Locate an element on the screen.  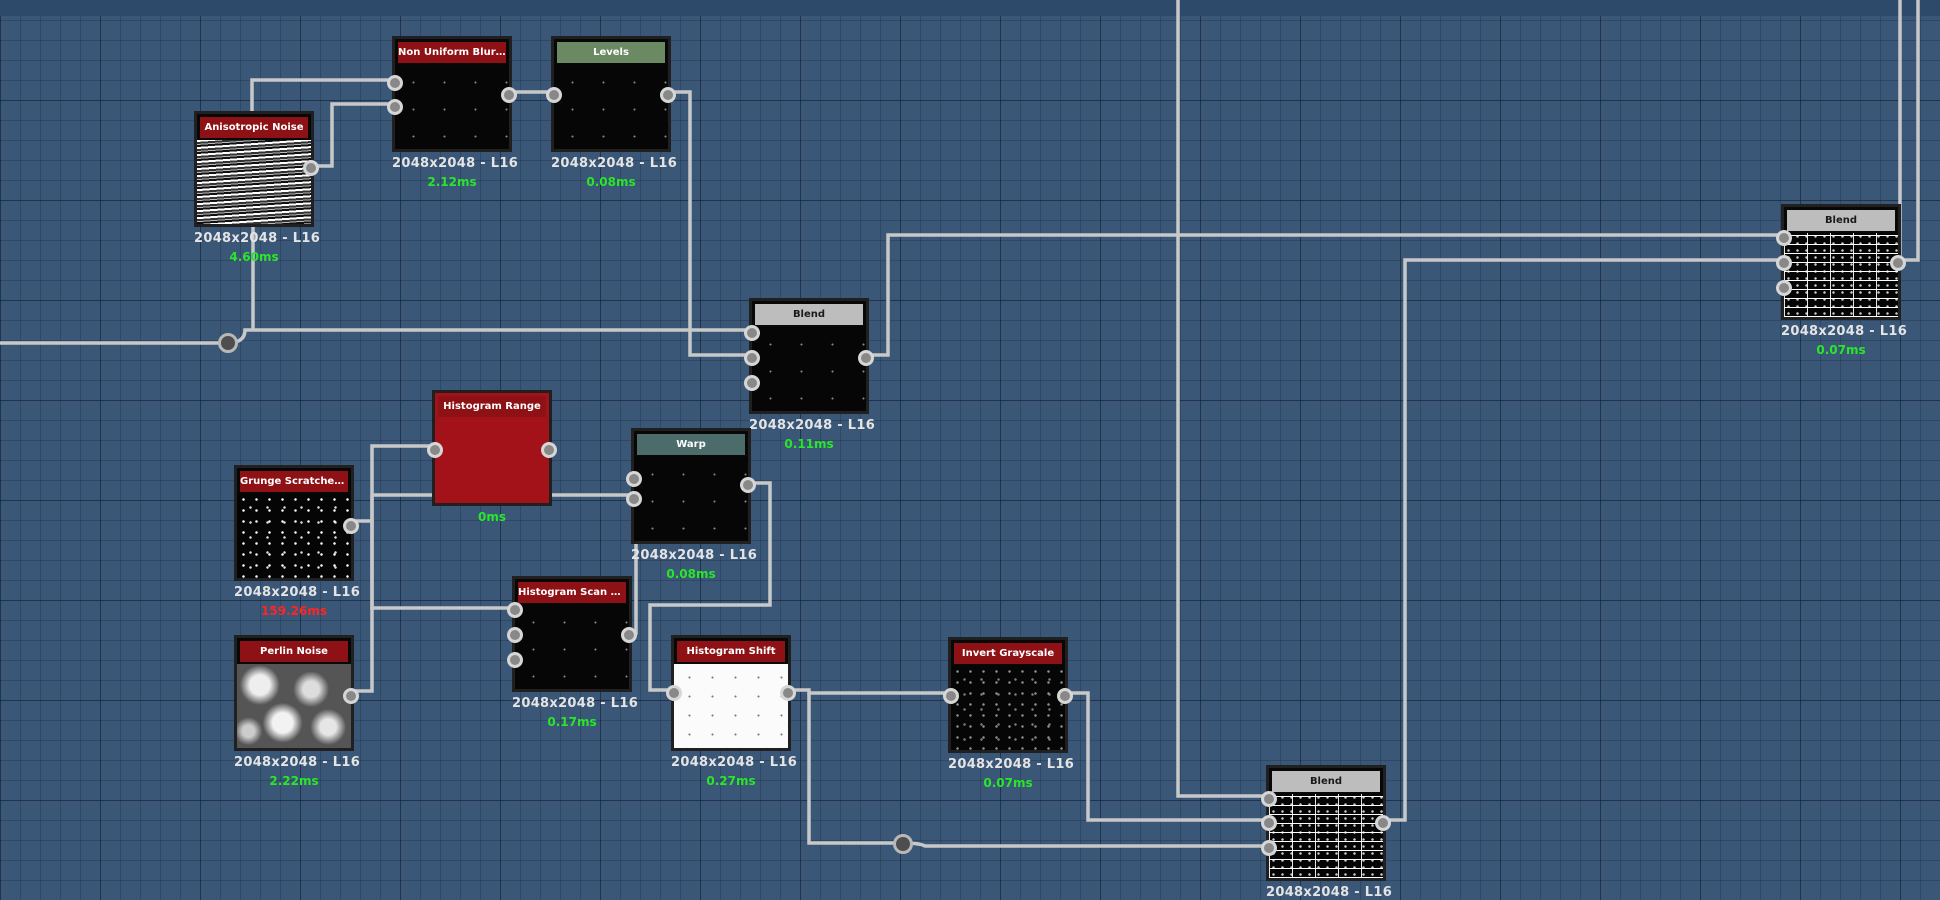
node-time: 0ms is located at coordinates (492, 517).